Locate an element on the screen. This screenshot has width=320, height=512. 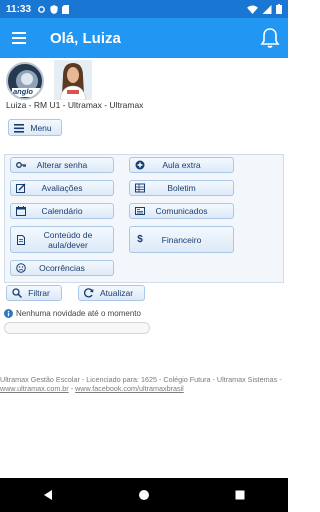
financial-label: Financeiro is located at coordinates (181, 239).